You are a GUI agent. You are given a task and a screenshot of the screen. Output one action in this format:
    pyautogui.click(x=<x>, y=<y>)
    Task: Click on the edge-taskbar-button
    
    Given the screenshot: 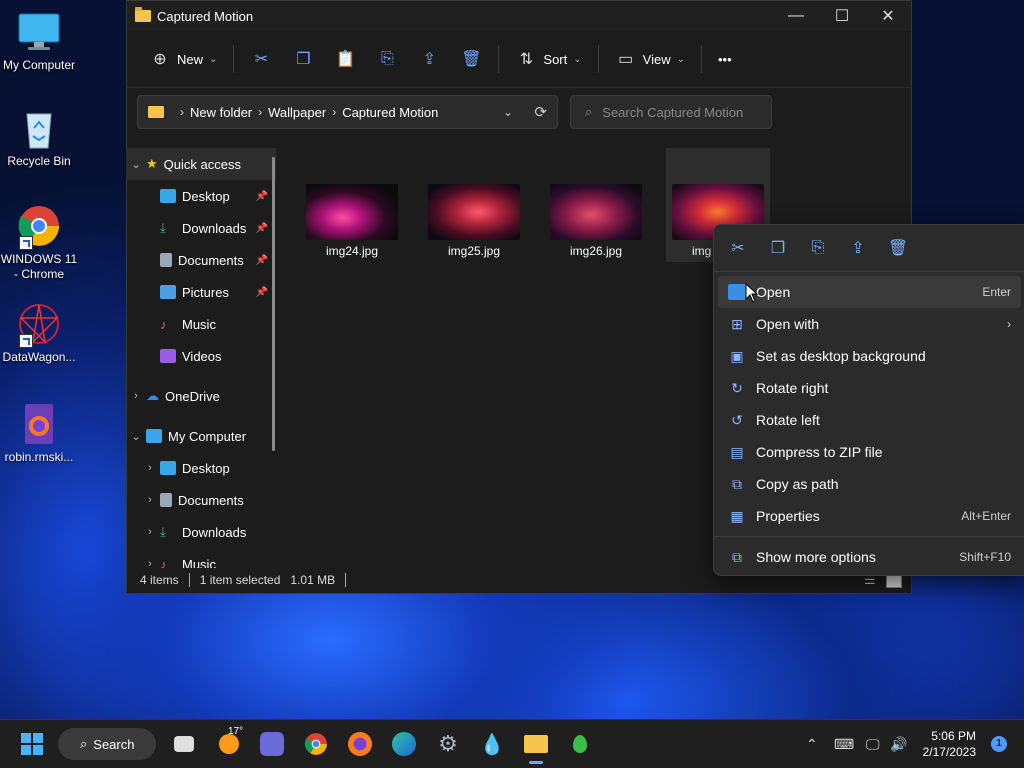 What is the action you would take?
    pyautogui.click(x=404, y=744)
    